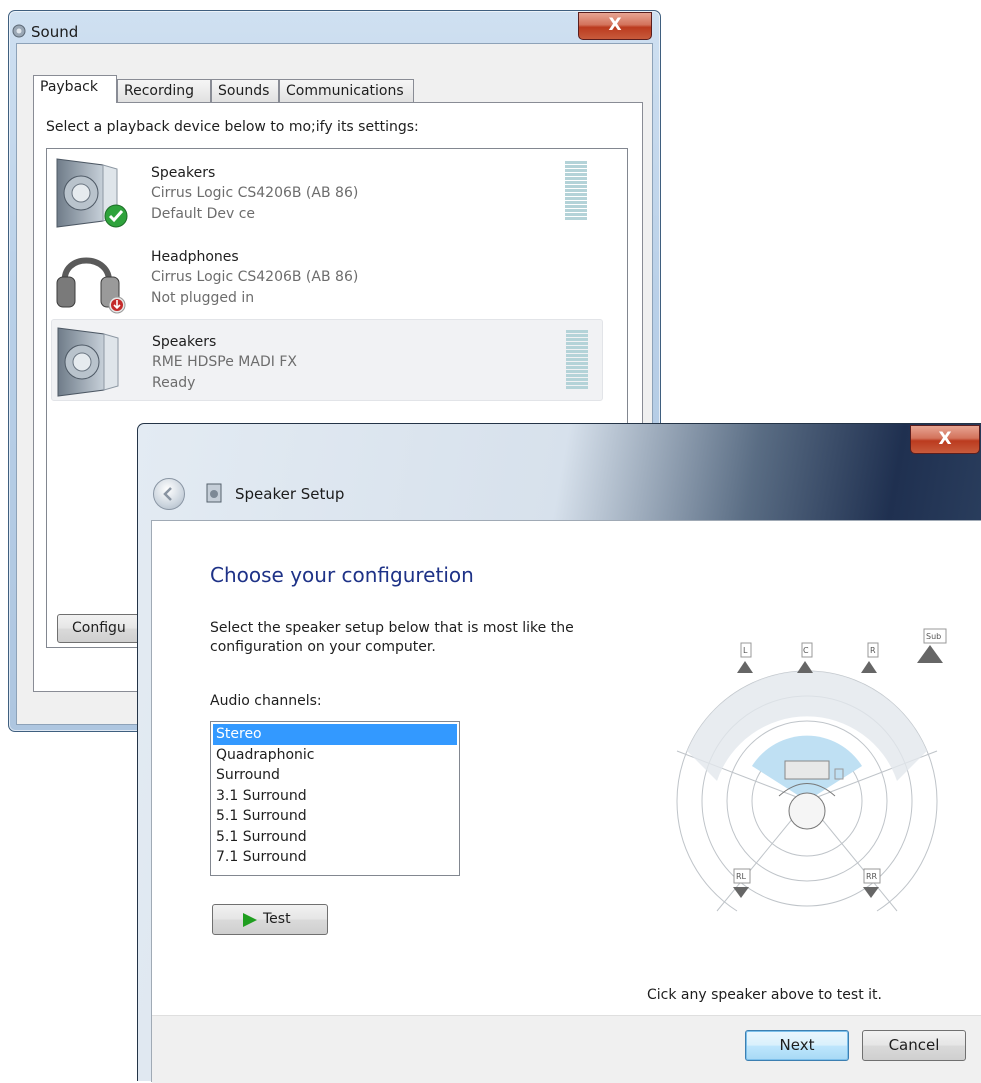 The width and height of the screenshot is (981, 1083). What do you see at coordinates (277, 919) in the screenshot?
I see `test-label: Test` at bounding box center [277, 919].